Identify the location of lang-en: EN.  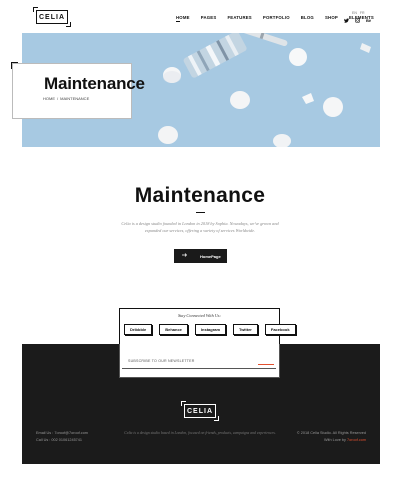
(354, 13).